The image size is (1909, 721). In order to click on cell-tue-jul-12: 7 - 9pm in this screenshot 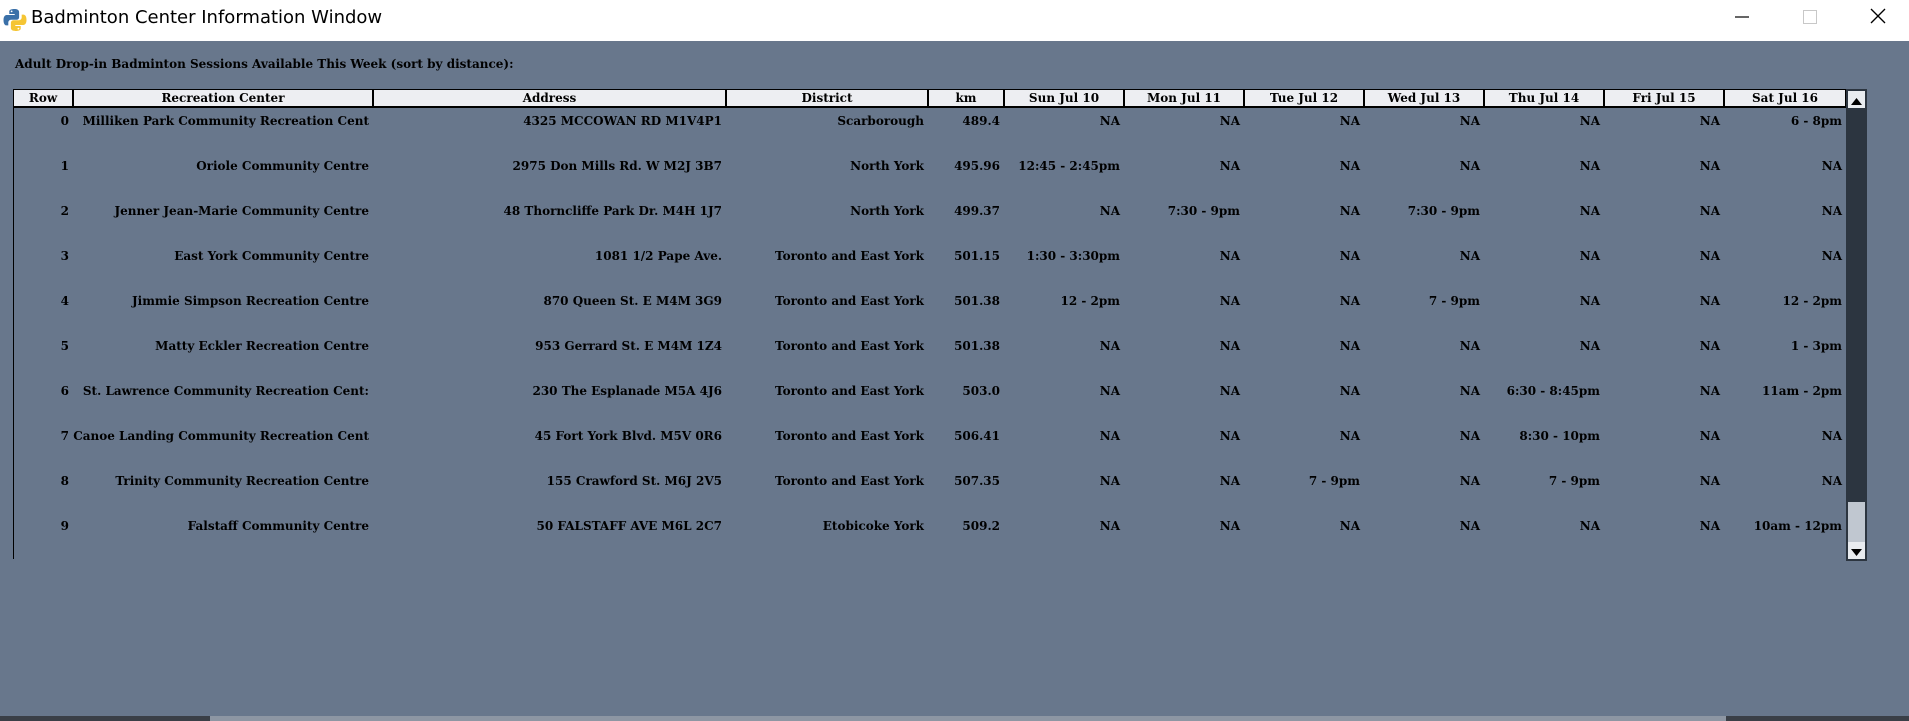, I will do `click(1334, 481)`.